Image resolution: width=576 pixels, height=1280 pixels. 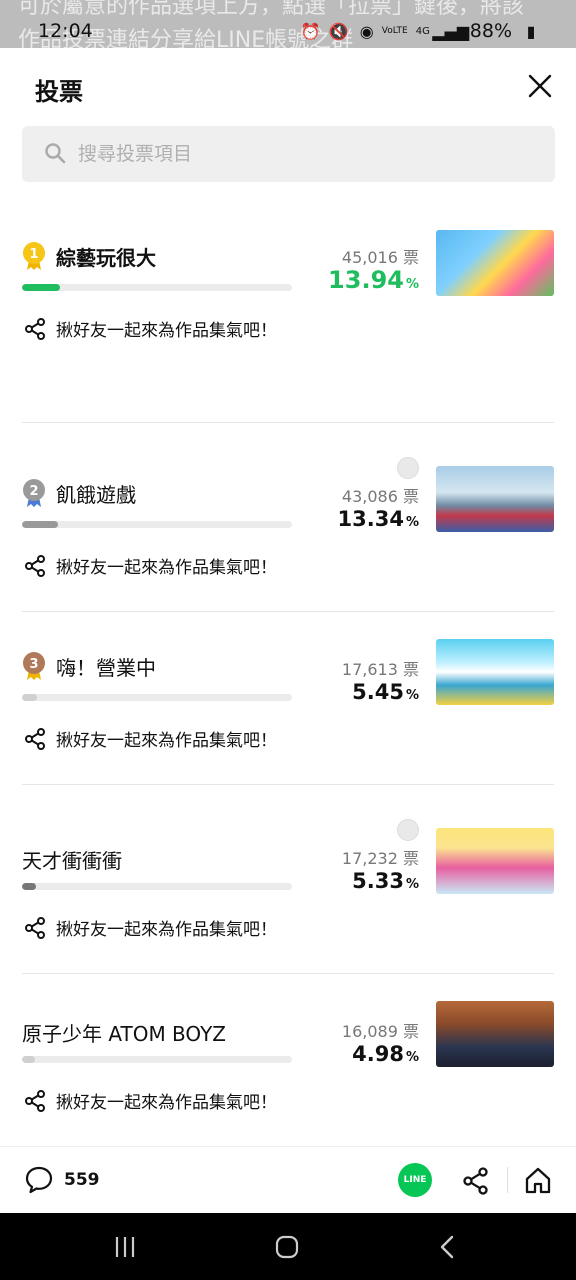 I want to click on alarm-icon: ⏰, so click(x=310, y=31).